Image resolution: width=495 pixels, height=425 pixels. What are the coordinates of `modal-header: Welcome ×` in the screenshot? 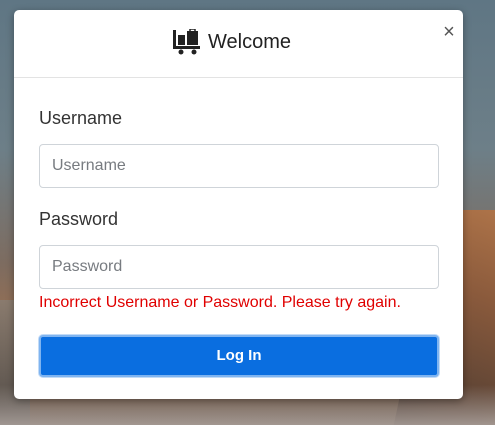 It's located at (238, 44).